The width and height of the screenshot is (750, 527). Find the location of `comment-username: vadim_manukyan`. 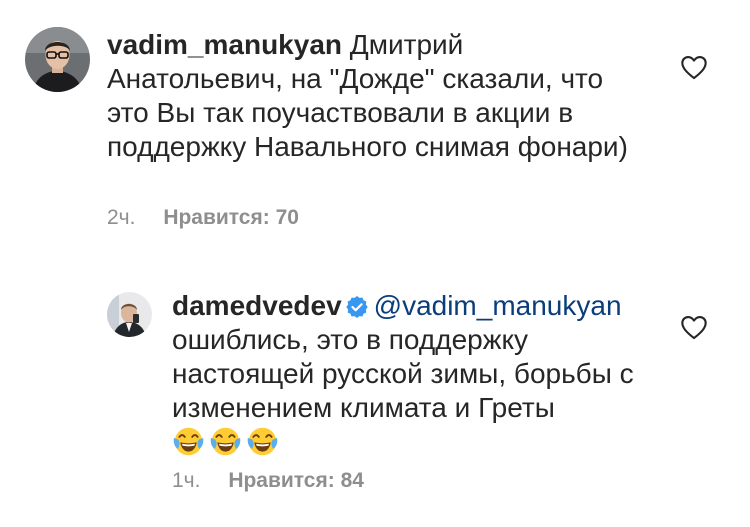

comment-username: vadim_manukyan is located at coordinates (224, 44).